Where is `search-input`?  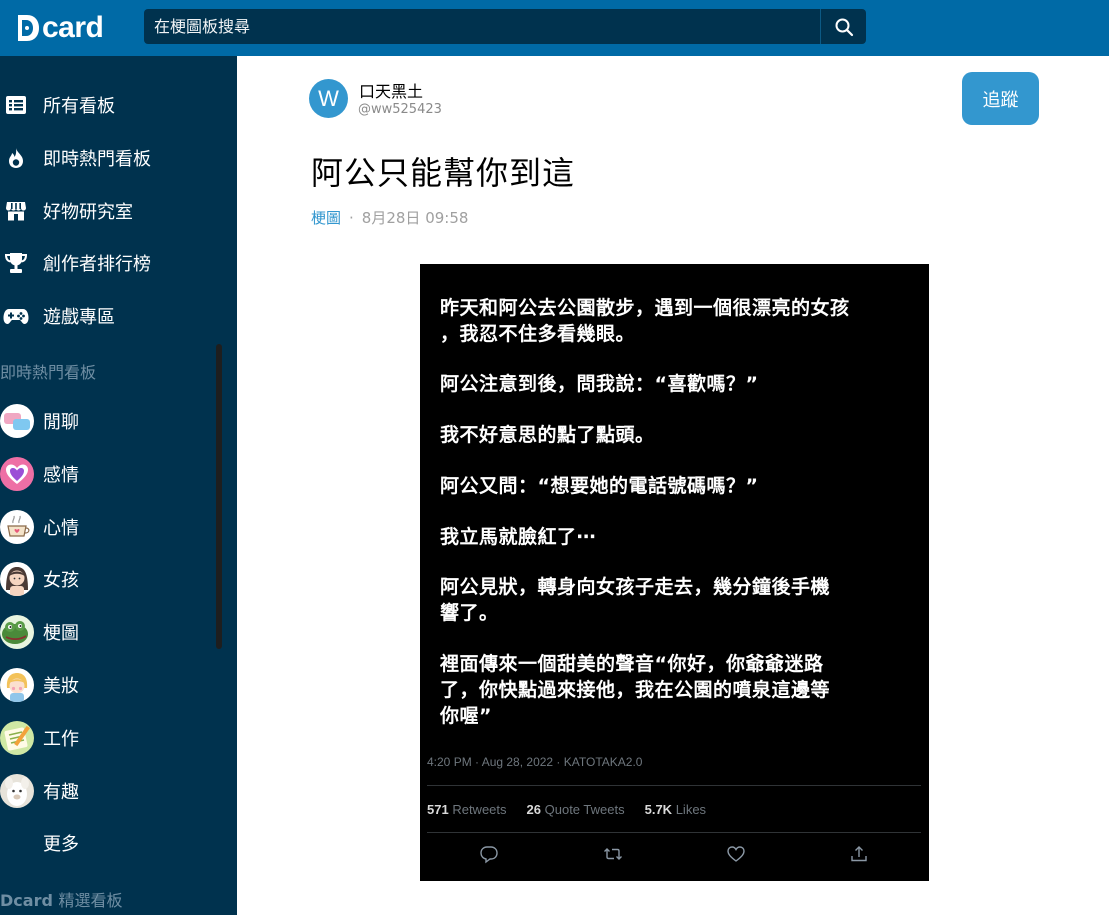 search-input is located at coordinates (482, 26).